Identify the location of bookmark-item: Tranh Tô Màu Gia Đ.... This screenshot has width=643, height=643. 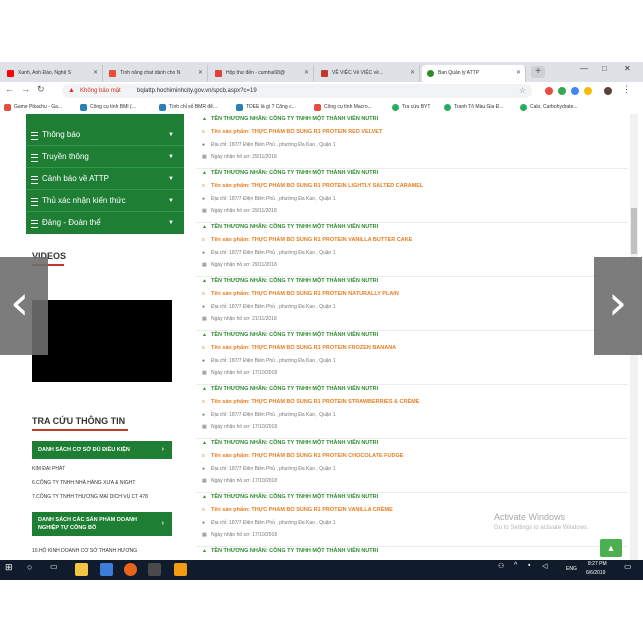
(473, 107).